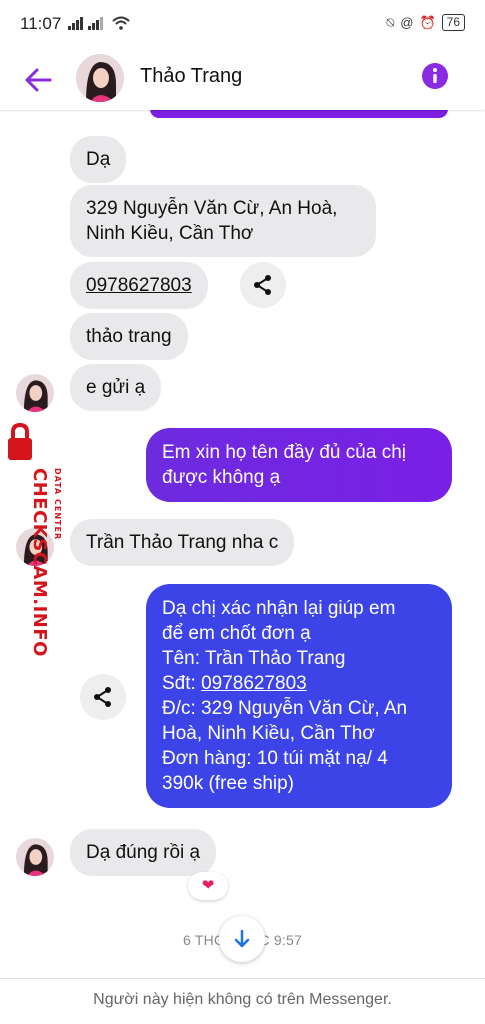  I want to click on heart-reaction-icon: ❤, so click(208, 886).